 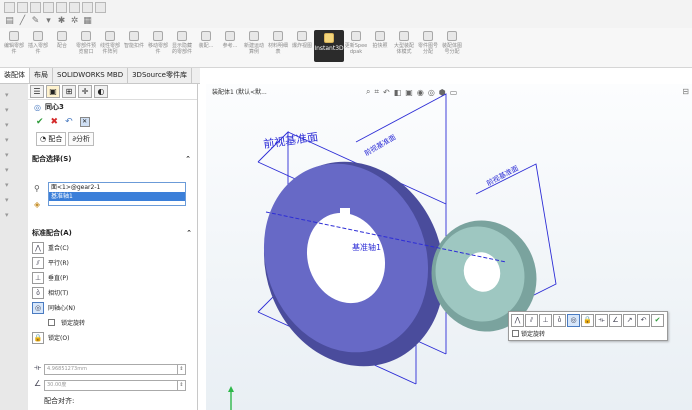 What do you see at coordinates (15, 75) in the screenshot?
I see `tab-assembly: 装配体` at bounding box center [15, 75].